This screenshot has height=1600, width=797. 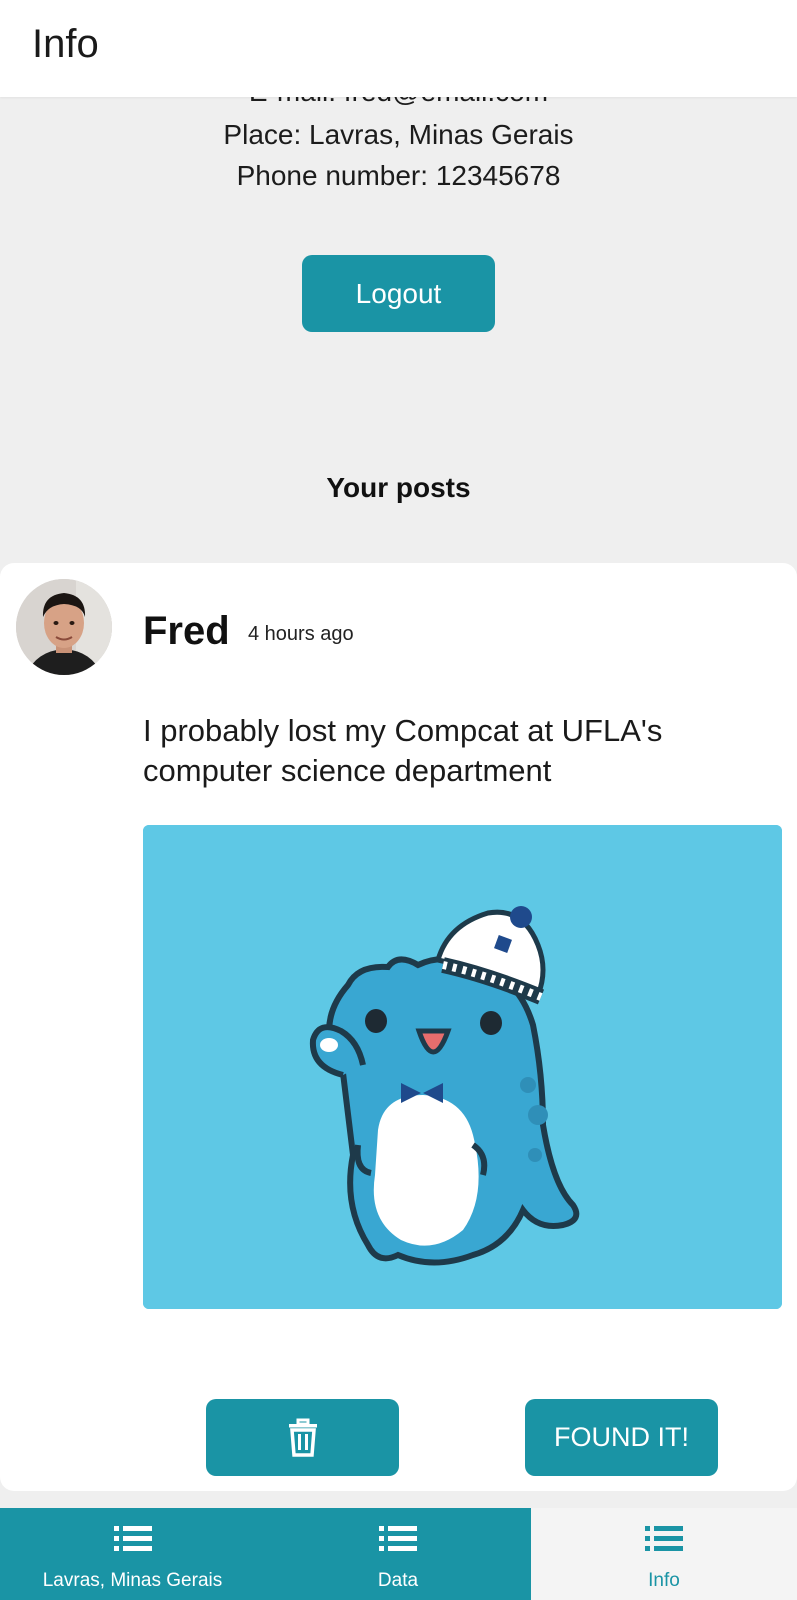 What do you see at coordinates (398, 134) in the screenshot?
I see `profile-place: Place: Lavras, Minas Gerais` at bounding box center [398, 134].